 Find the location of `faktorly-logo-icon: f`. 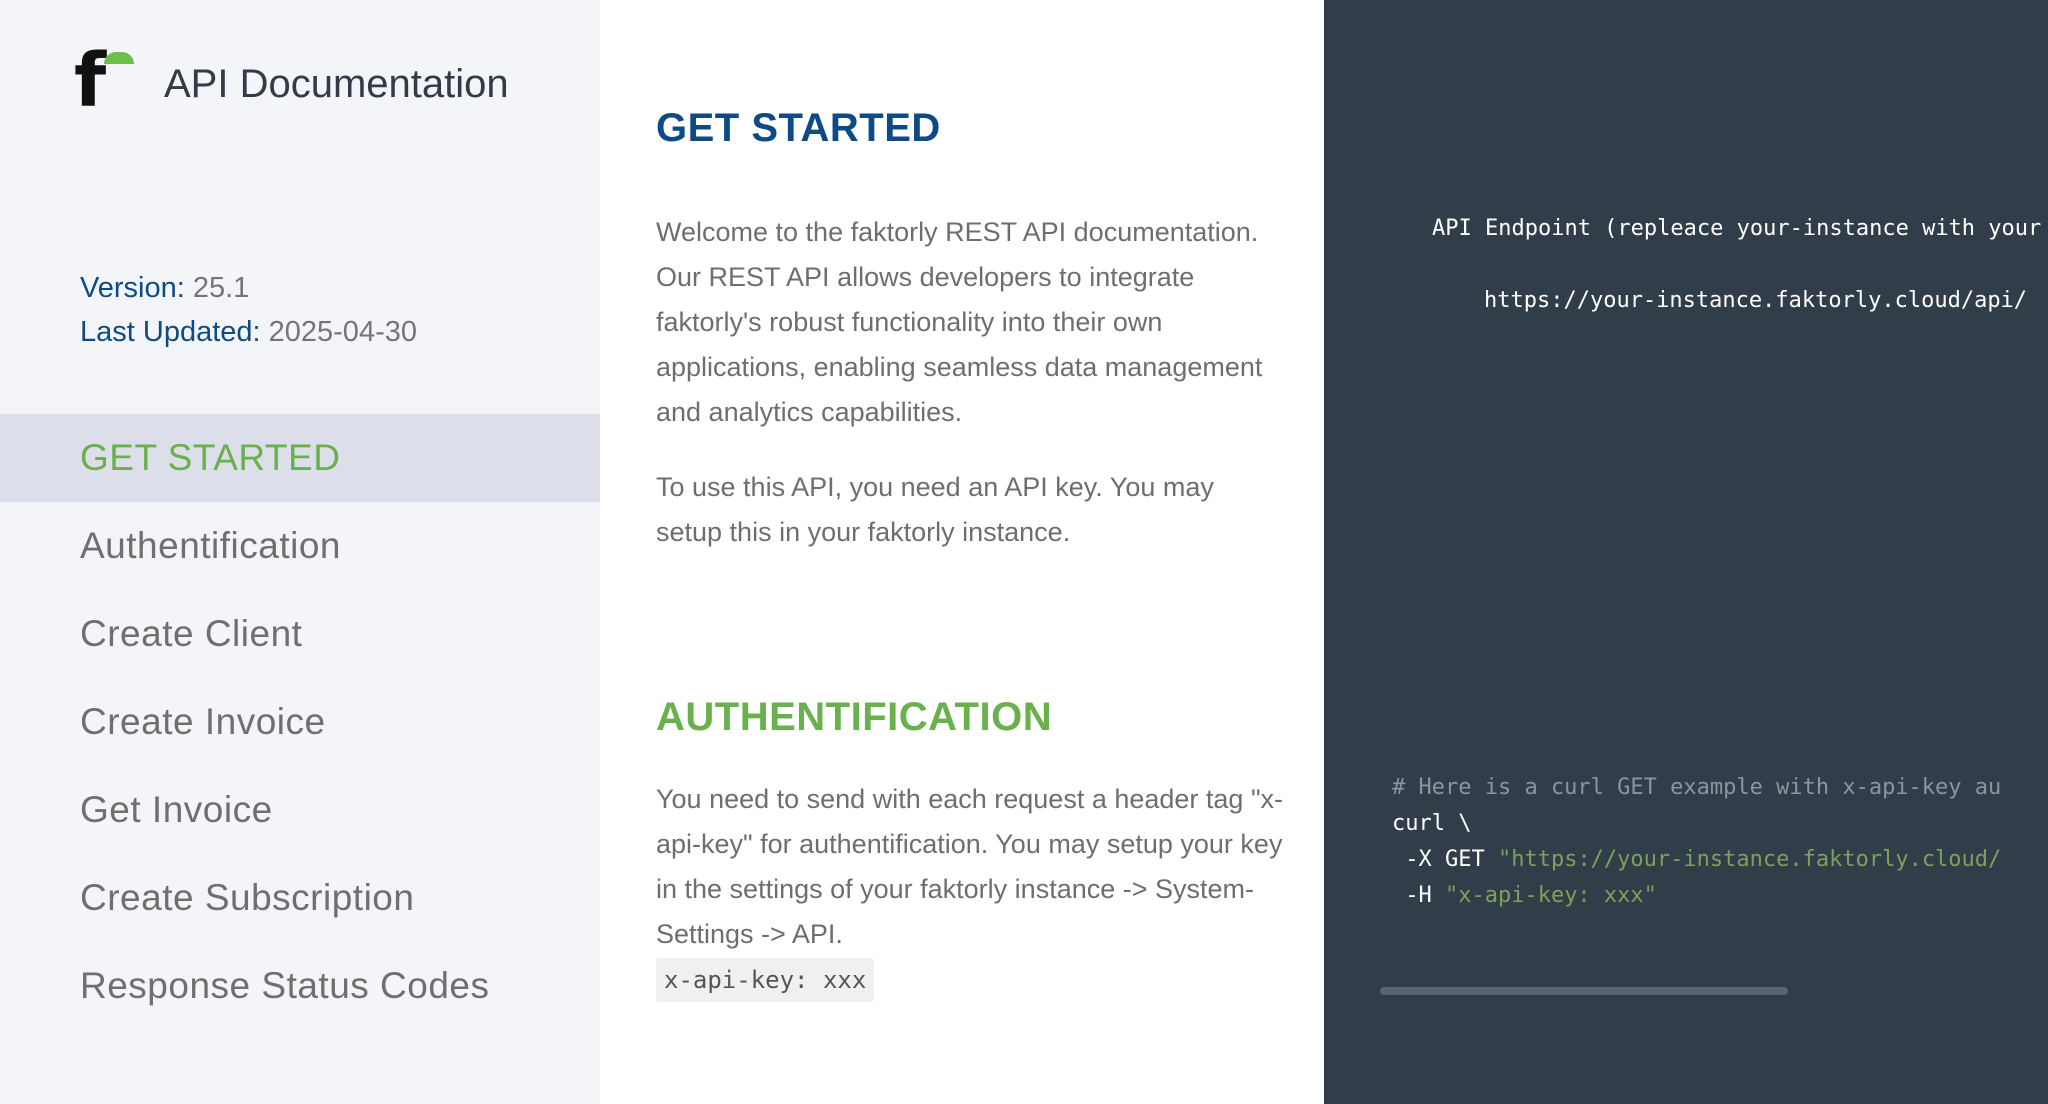

faktorly-logo-icon: f is located at coordinates (105, 81).